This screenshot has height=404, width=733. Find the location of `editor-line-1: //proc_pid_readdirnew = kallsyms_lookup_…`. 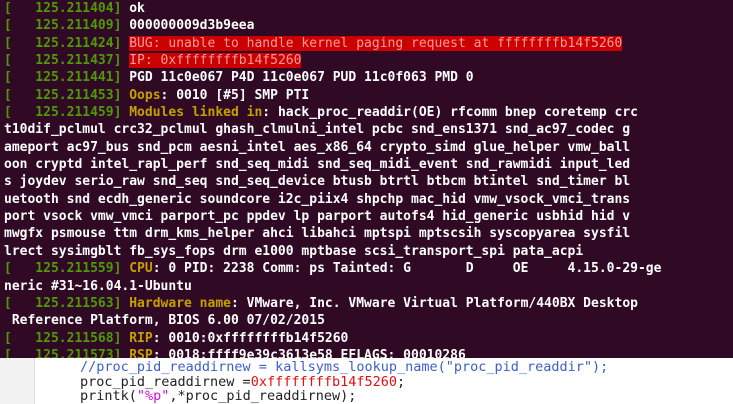

editor-line-1: //proc_pid_readdirnew = kallsyms_lookup_… is located at coordinates (344, 367).